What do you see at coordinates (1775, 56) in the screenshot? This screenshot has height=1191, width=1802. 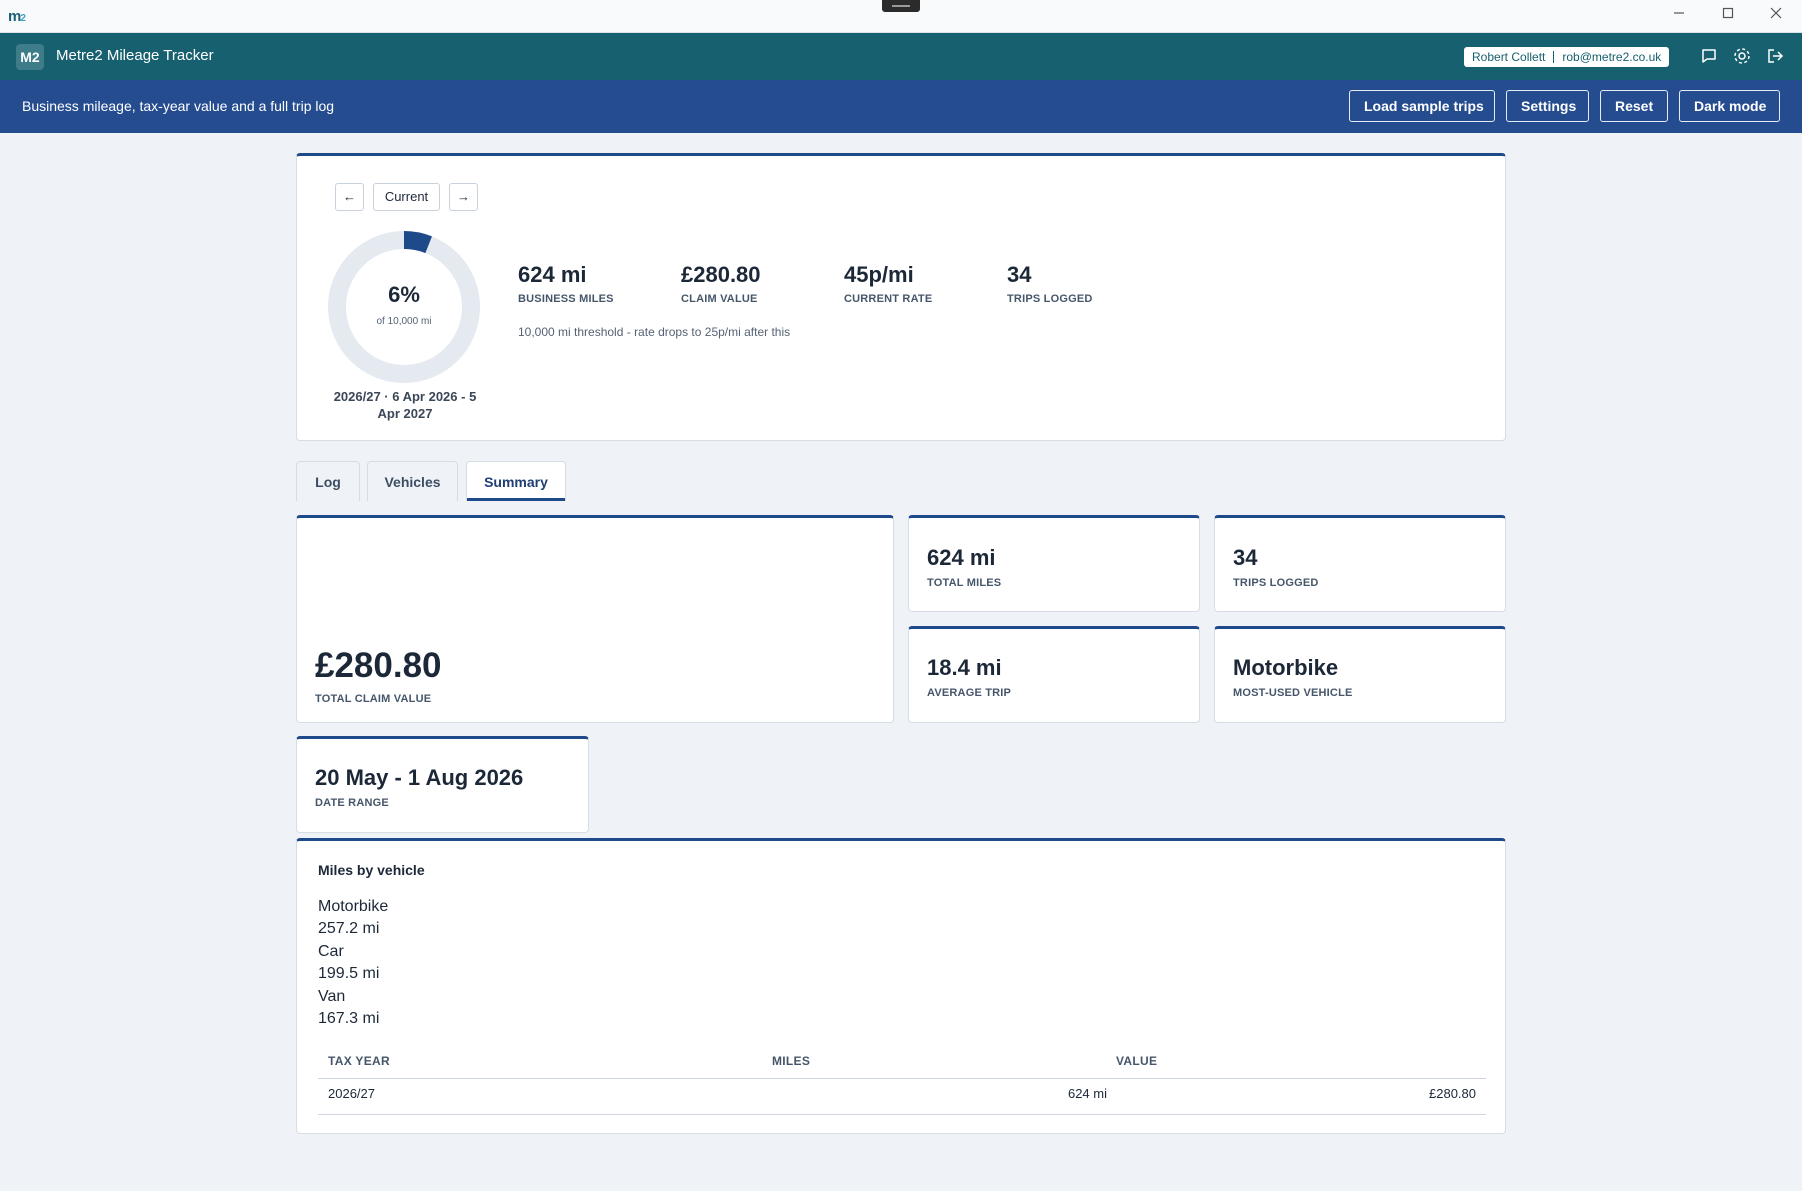 I see `logout-icon` at bounding box center [1775, 56].